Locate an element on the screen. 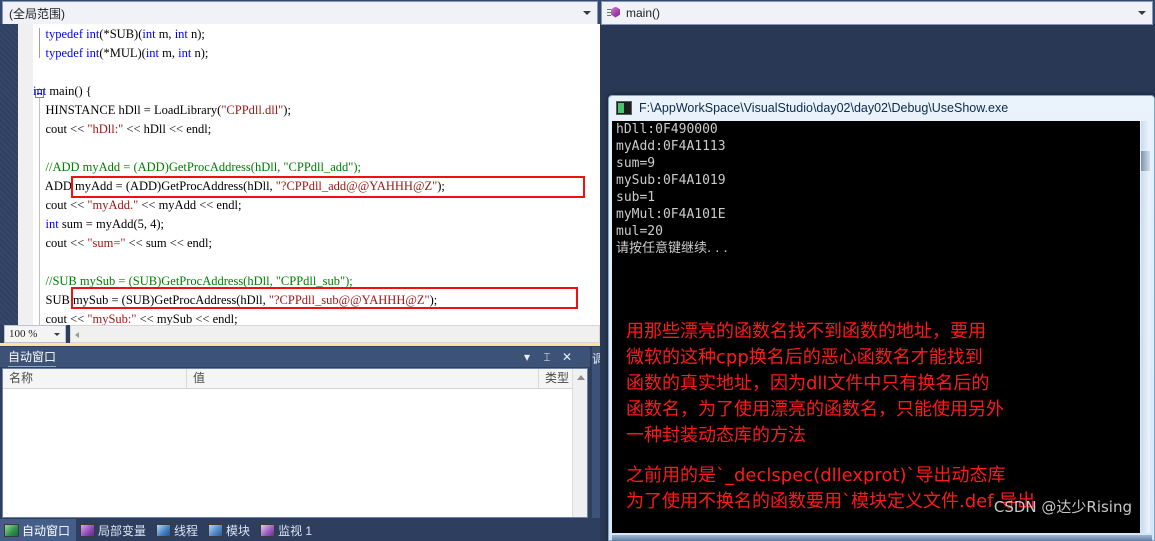 This screenshot has height=541, width=1155. tab-modules-window: 模块 is located at coordinates (230, 530).